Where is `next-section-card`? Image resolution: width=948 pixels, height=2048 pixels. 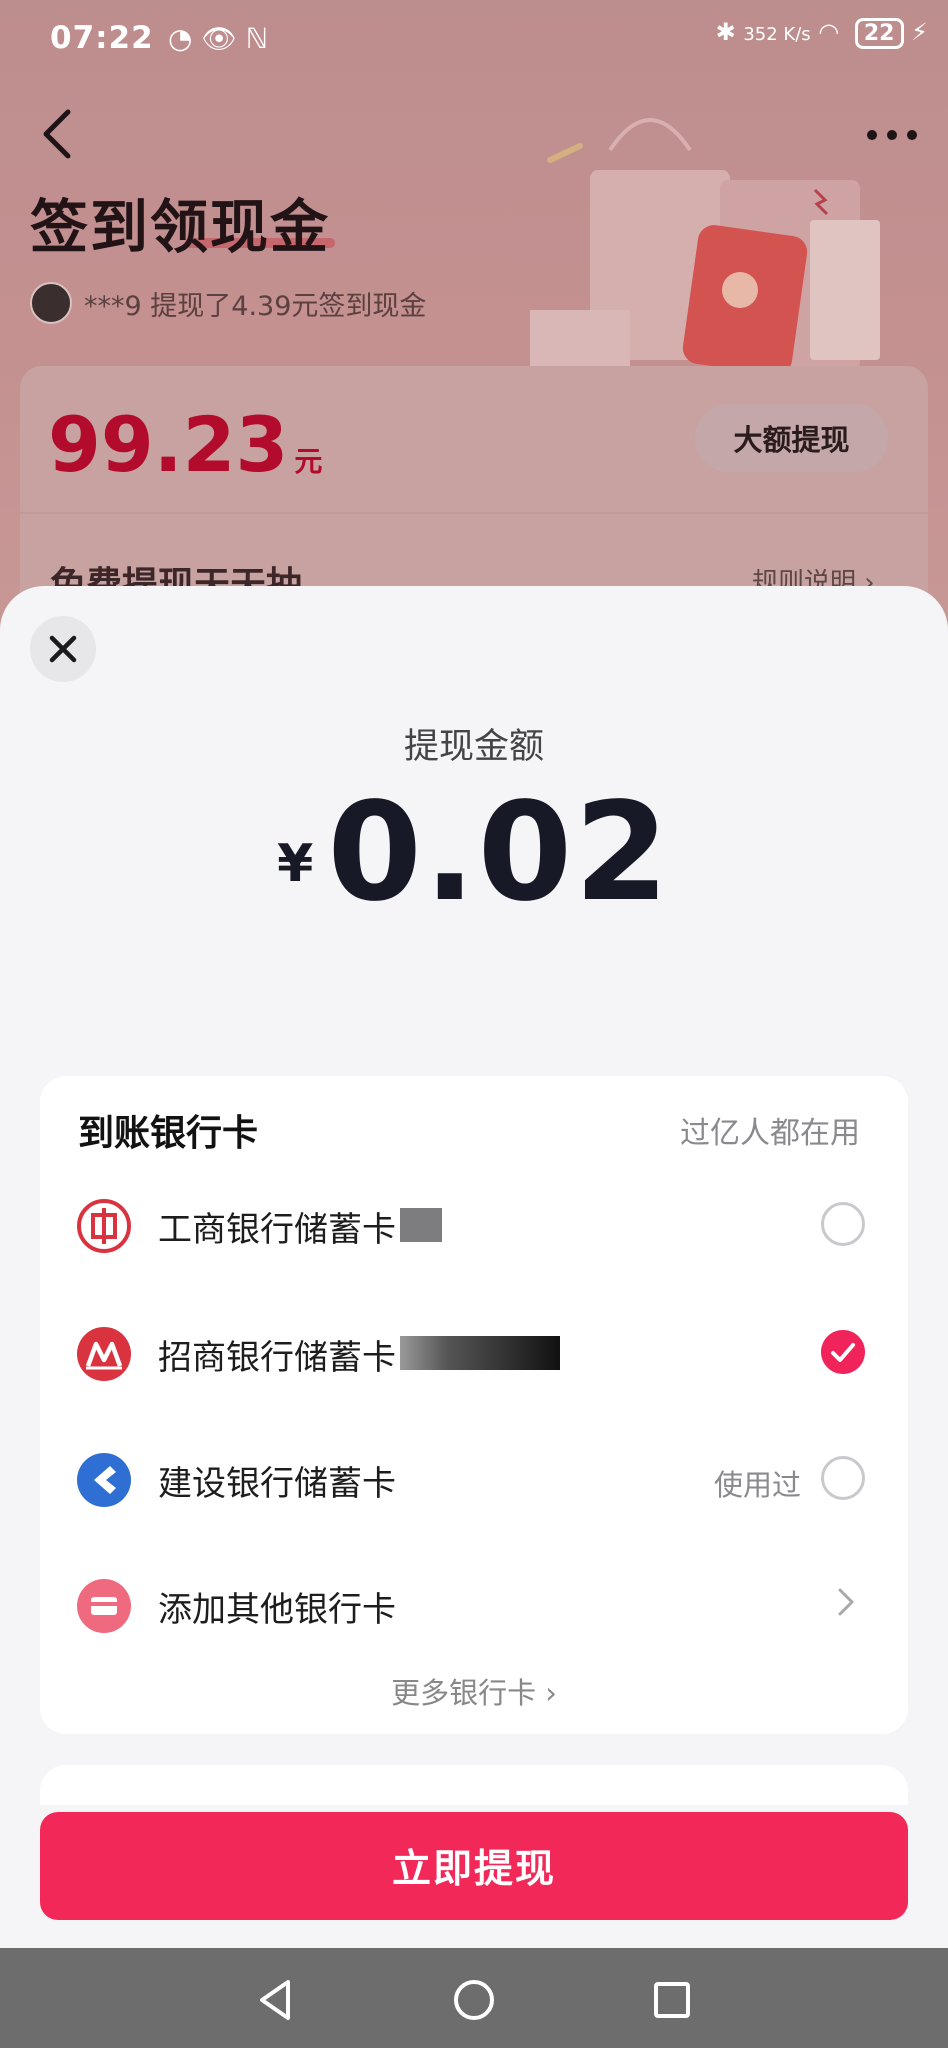 next-section-card is located at coordinates (474, 1785).